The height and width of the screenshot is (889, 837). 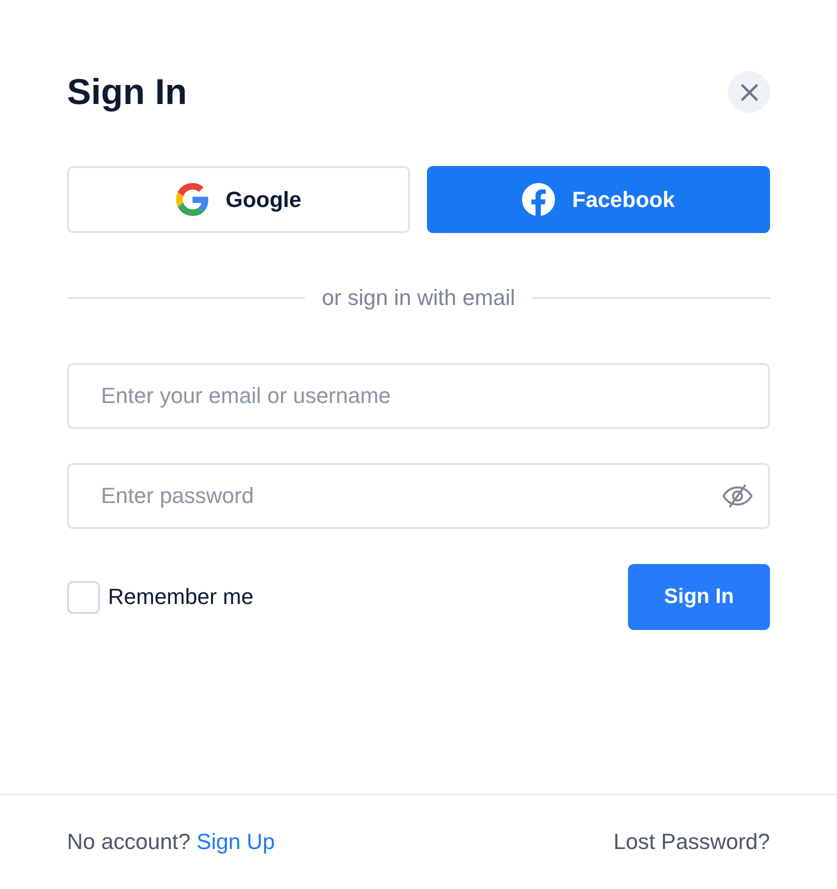 I want to click on facebook-sign-in-button: Facebook, so click(x=598, y=199).